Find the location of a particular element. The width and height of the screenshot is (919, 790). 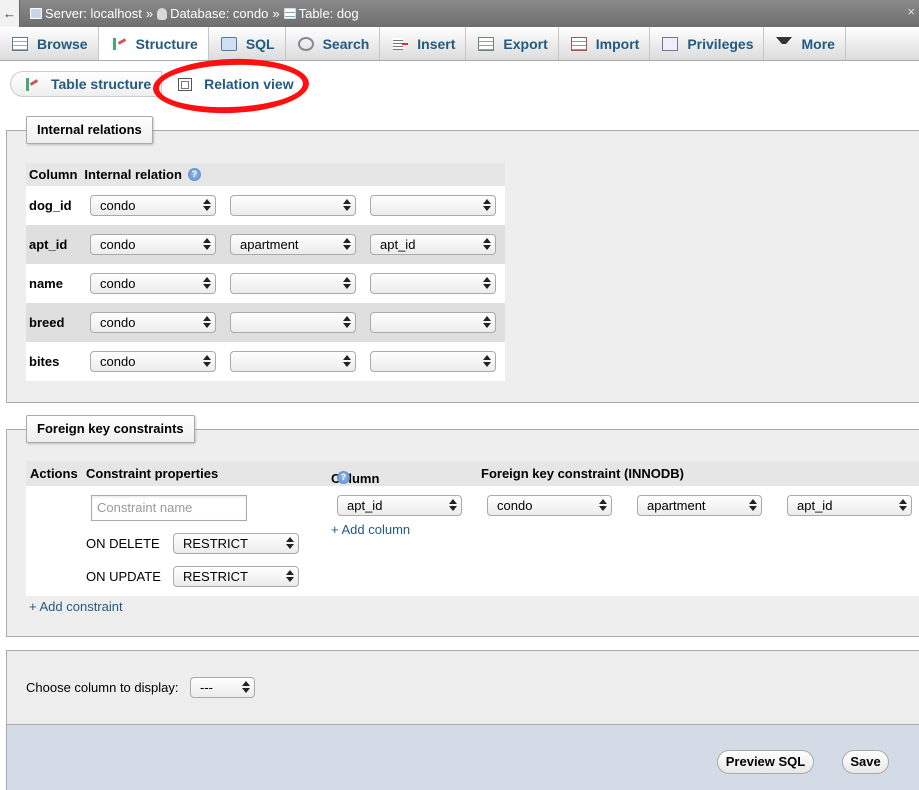

tab-sql: SQL is located at coordinates (247, 43).